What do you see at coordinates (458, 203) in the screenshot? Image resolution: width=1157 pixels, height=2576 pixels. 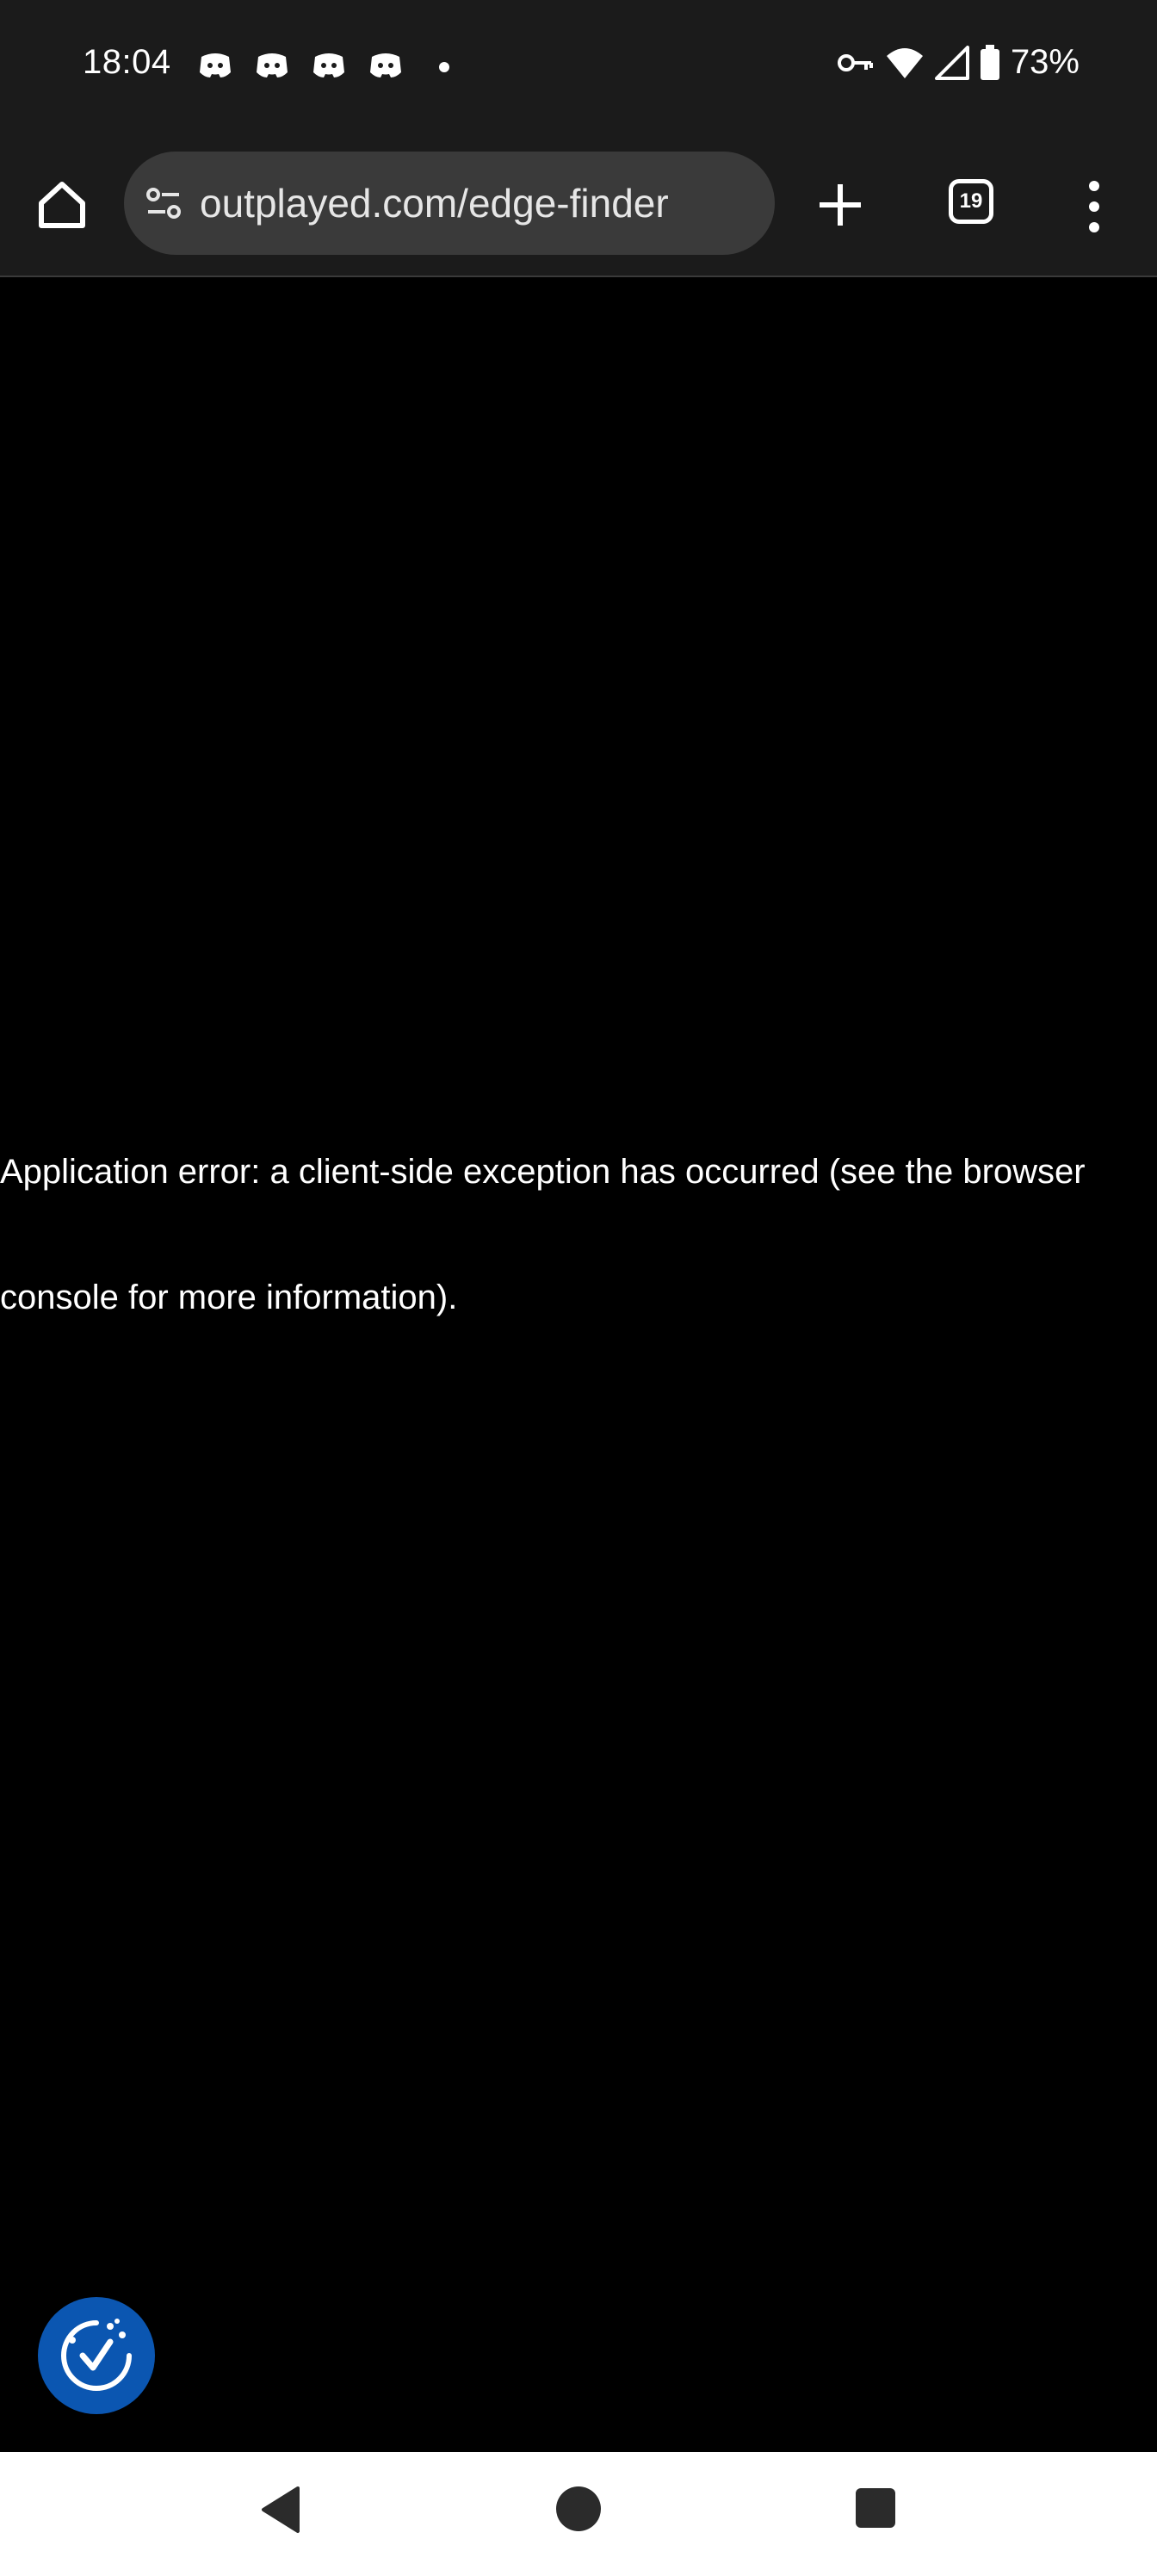 I see `url-text: outplayed.com/edge-finder` at bounding box center [458, 203].